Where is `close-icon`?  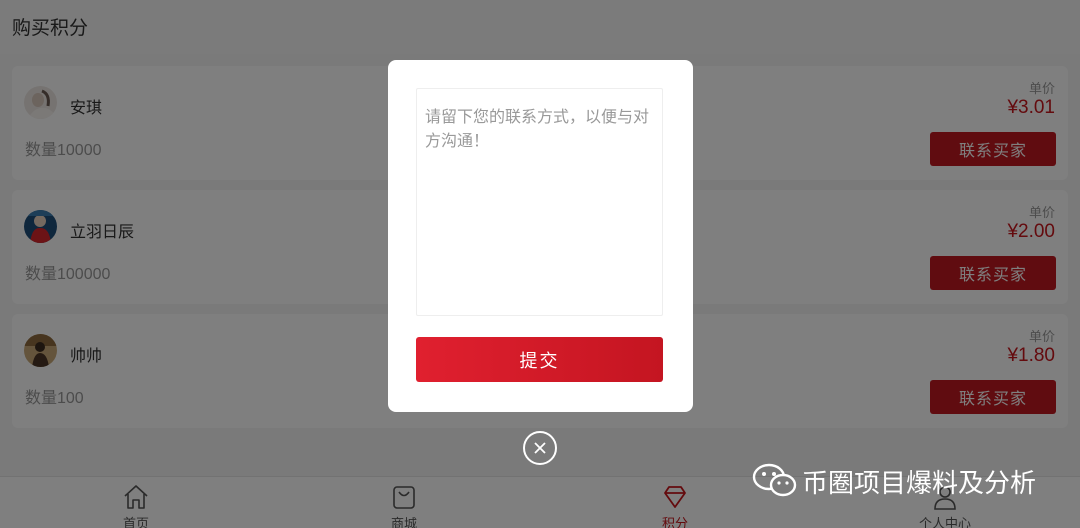
close-icon is located at coordinates (540, 448).